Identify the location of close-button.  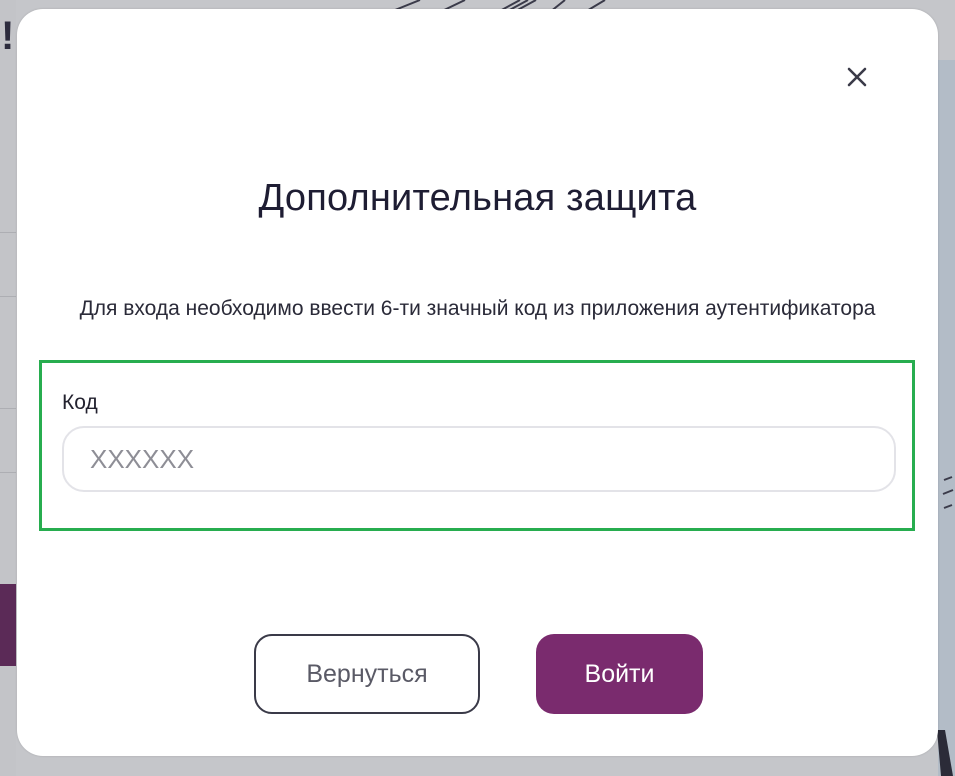
(857, 77).